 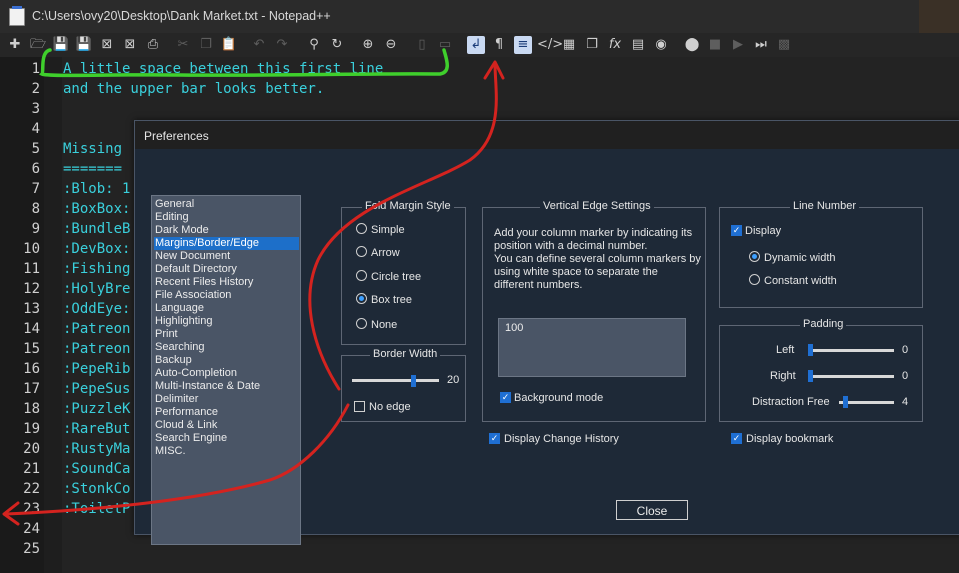 I want to click on category-item: Print, so click(x=226, y=334).